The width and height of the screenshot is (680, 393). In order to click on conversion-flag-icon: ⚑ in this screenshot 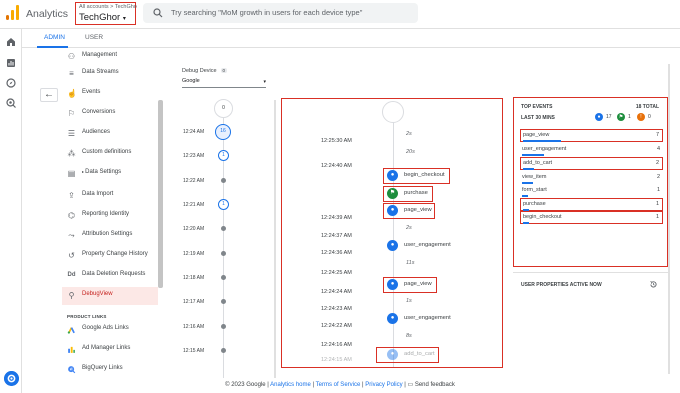, I will do `click(392, 193)`.